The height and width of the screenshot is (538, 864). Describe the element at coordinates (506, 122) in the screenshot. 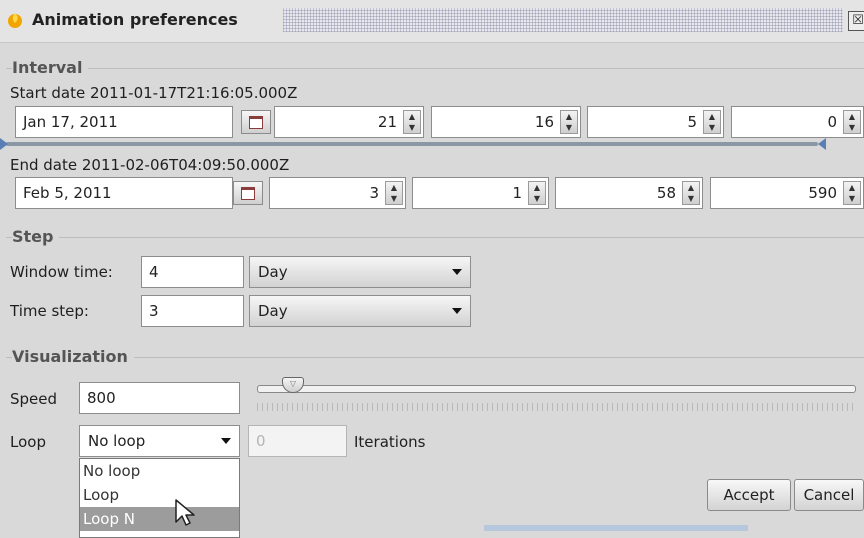

I see `start-minute-spinner: 16 ▲ ▼` at that location.